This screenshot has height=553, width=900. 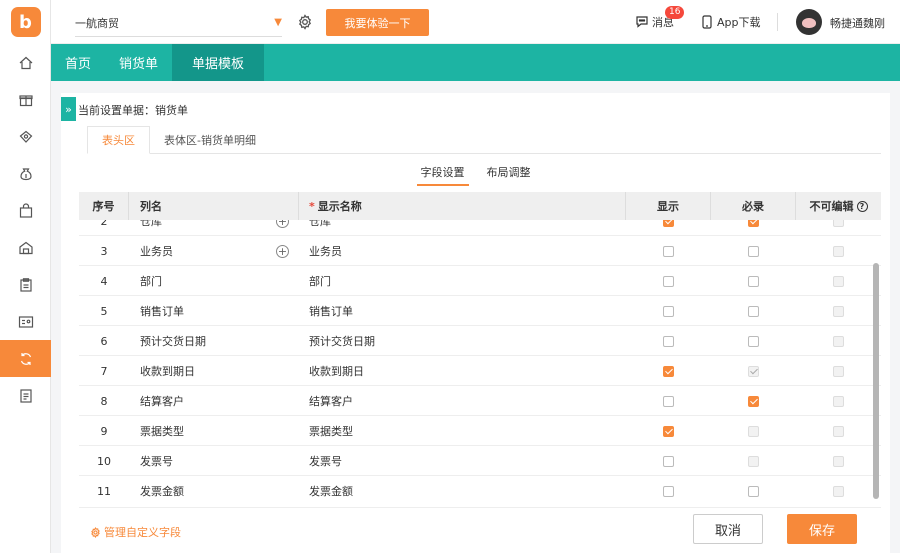 I want to click on cell-display: 仓库, so click(x=462, y=228).